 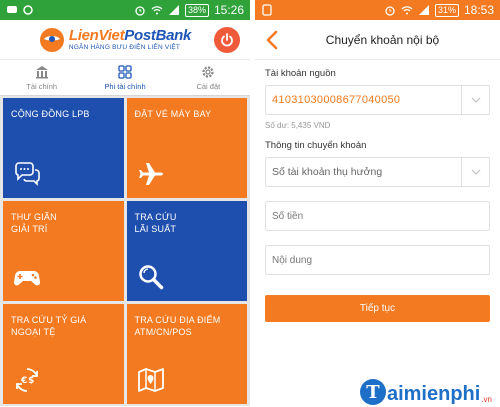 What do you see at coordinates (34, 223) in the screenshot?
I see `tile-label: THƯ GIÃN GIẢI TRÍ` at bounding box center [34, 223].